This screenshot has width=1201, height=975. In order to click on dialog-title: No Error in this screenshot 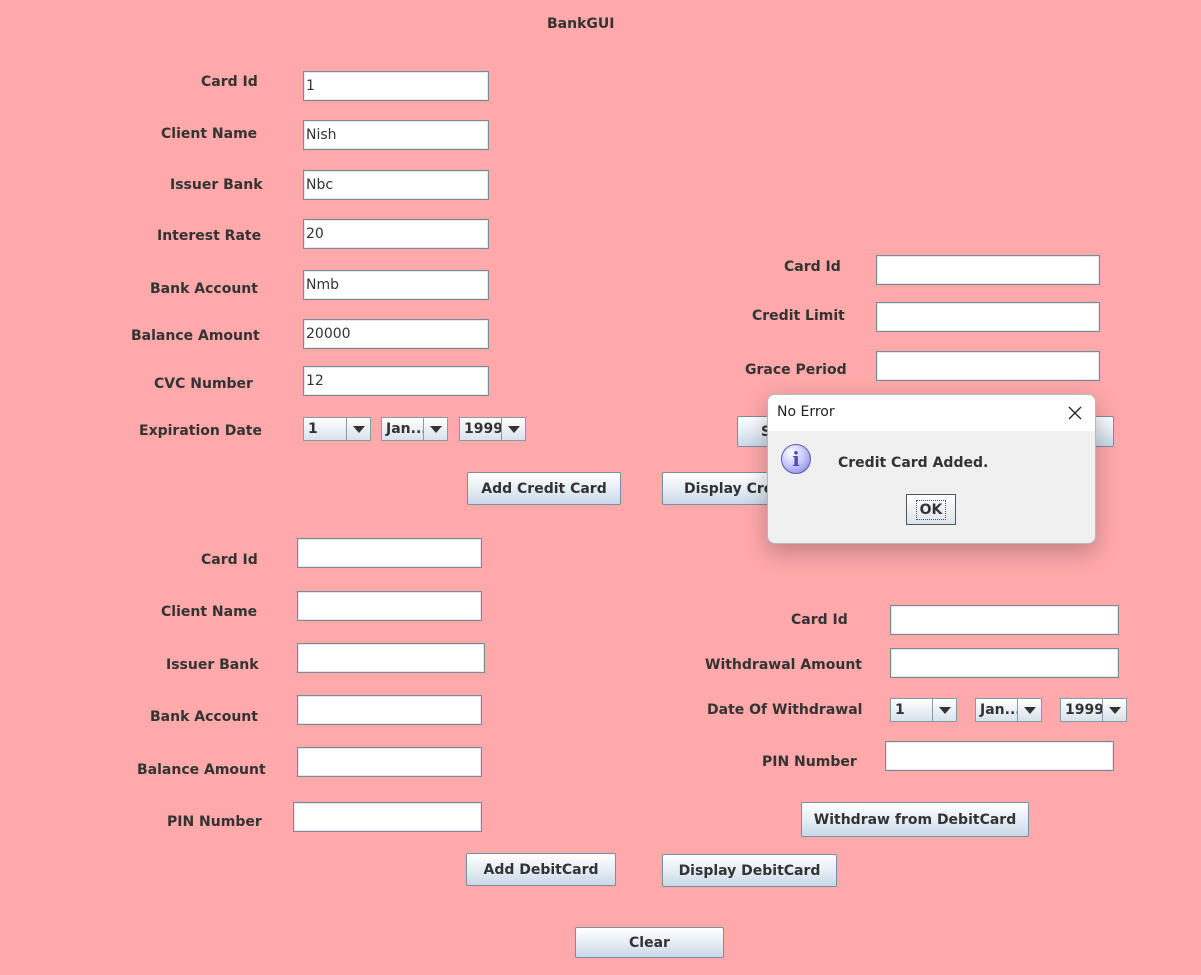, I will do `click(806, 412)`.